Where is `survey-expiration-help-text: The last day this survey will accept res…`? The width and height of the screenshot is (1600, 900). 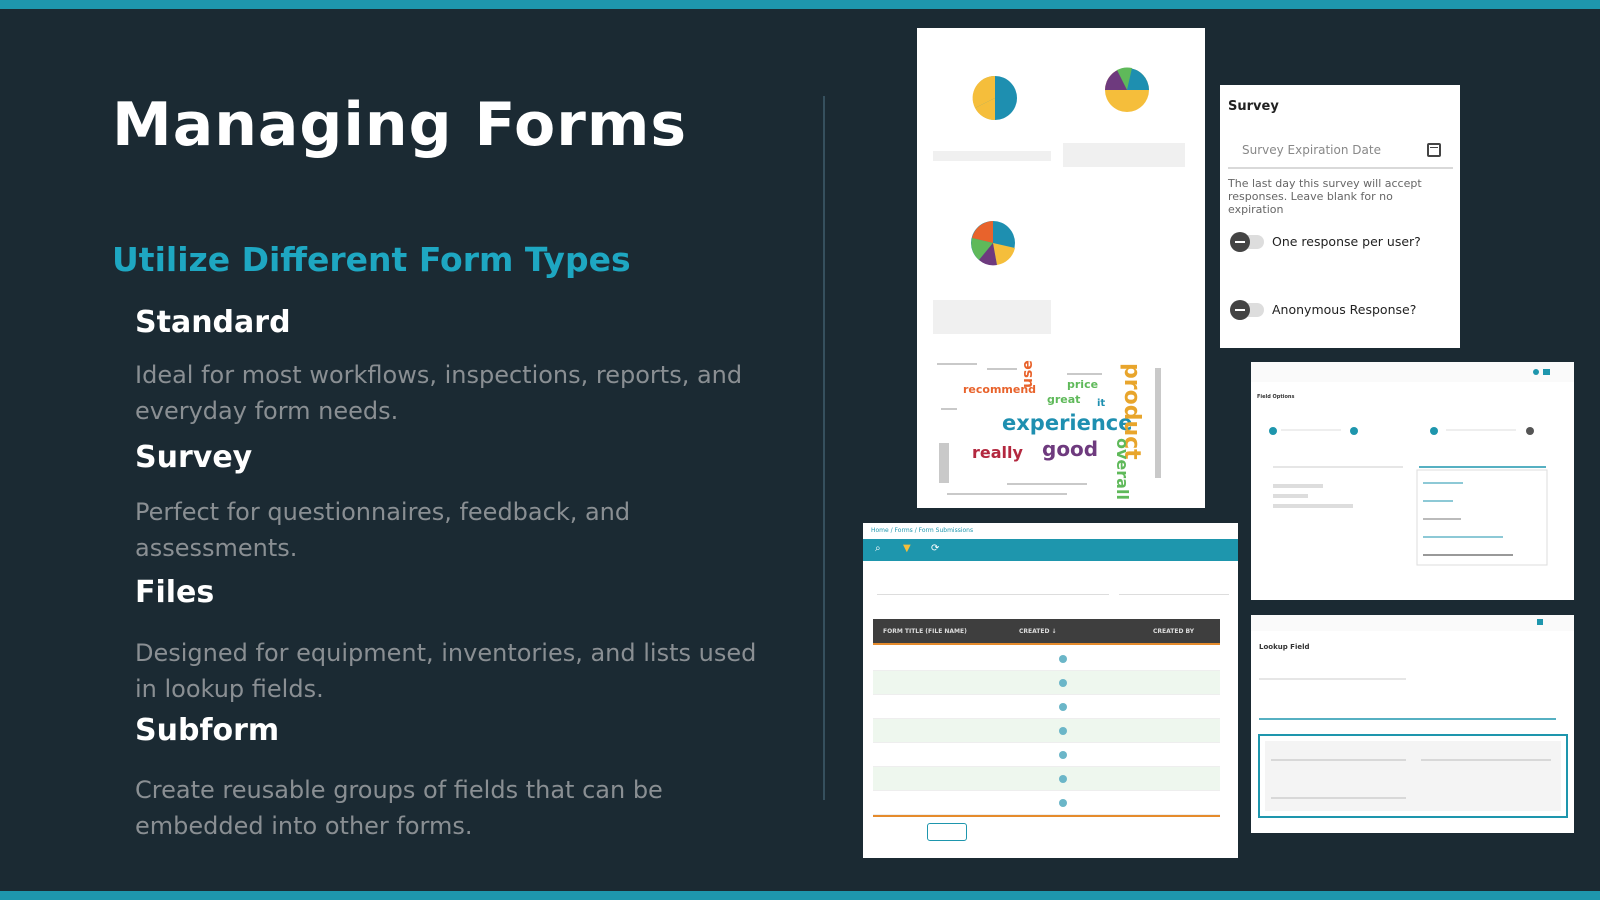
survey-expiration-help-text: The last day this survey will accept res… is located at coordinates (1325, 196).